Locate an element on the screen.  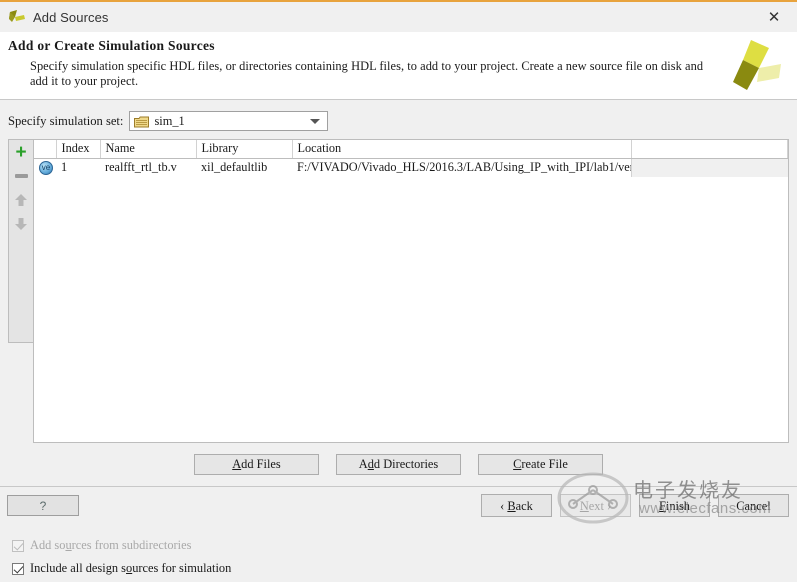
option-add-subdirectories: Add sources from subdirectories is located at coordinates (128, 545).